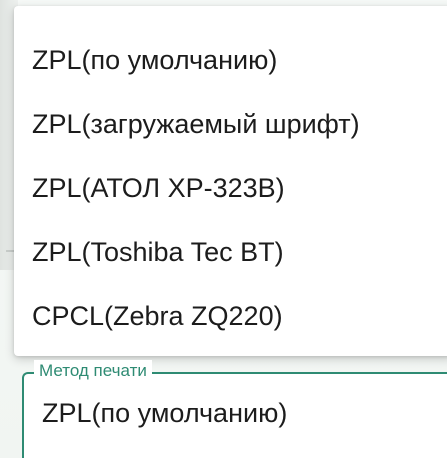 Image resolution: width=447 pixels, height=458 pixels. I want to click on menu-item-zpl-atol: ZPL(АТОЛ XP-323B), so click(230, 188).